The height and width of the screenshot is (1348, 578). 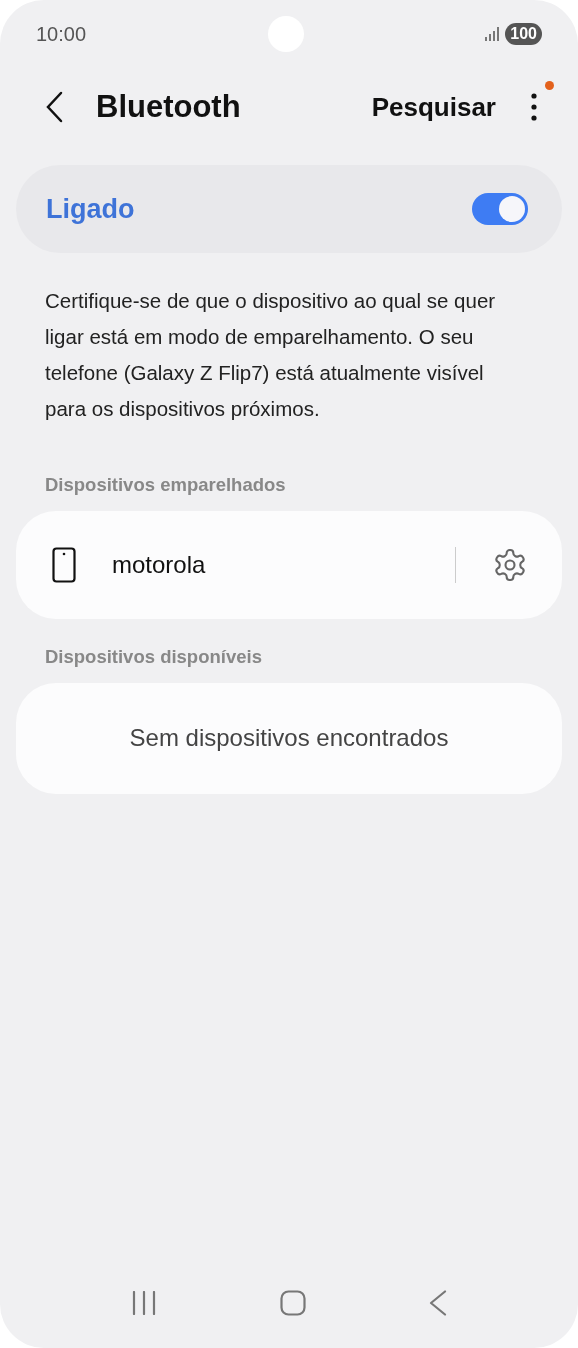 I want to click on back-nav-button, so click(x=437, y=1303).